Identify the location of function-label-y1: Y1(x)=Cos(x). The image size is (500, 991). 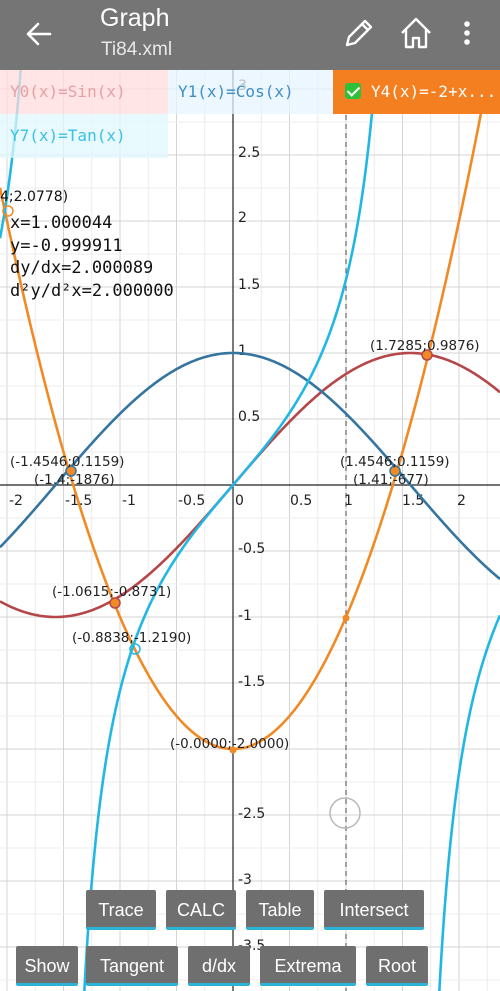
(250, 92).